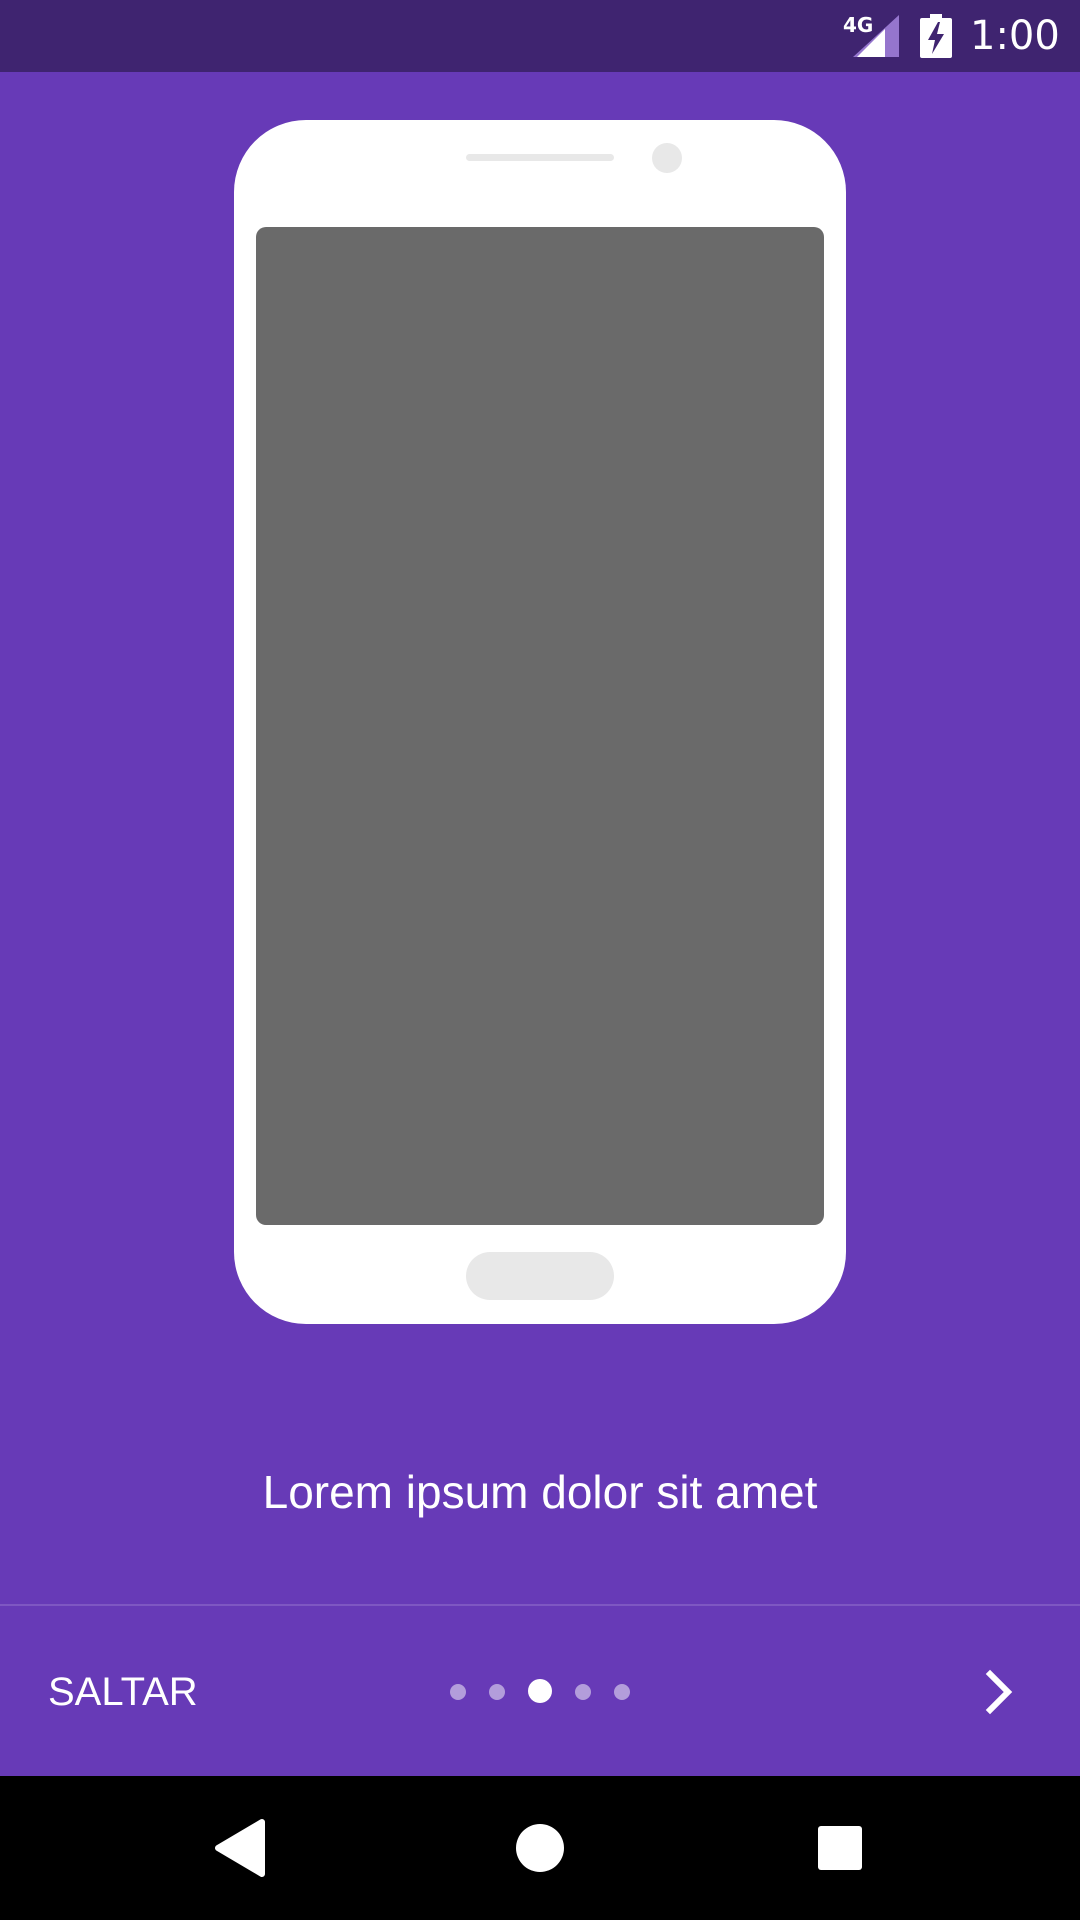  What do you see at coordinates (876, 36) in the screenshot?
I see `cell-signal-icon` at bounding box center [876, 36].